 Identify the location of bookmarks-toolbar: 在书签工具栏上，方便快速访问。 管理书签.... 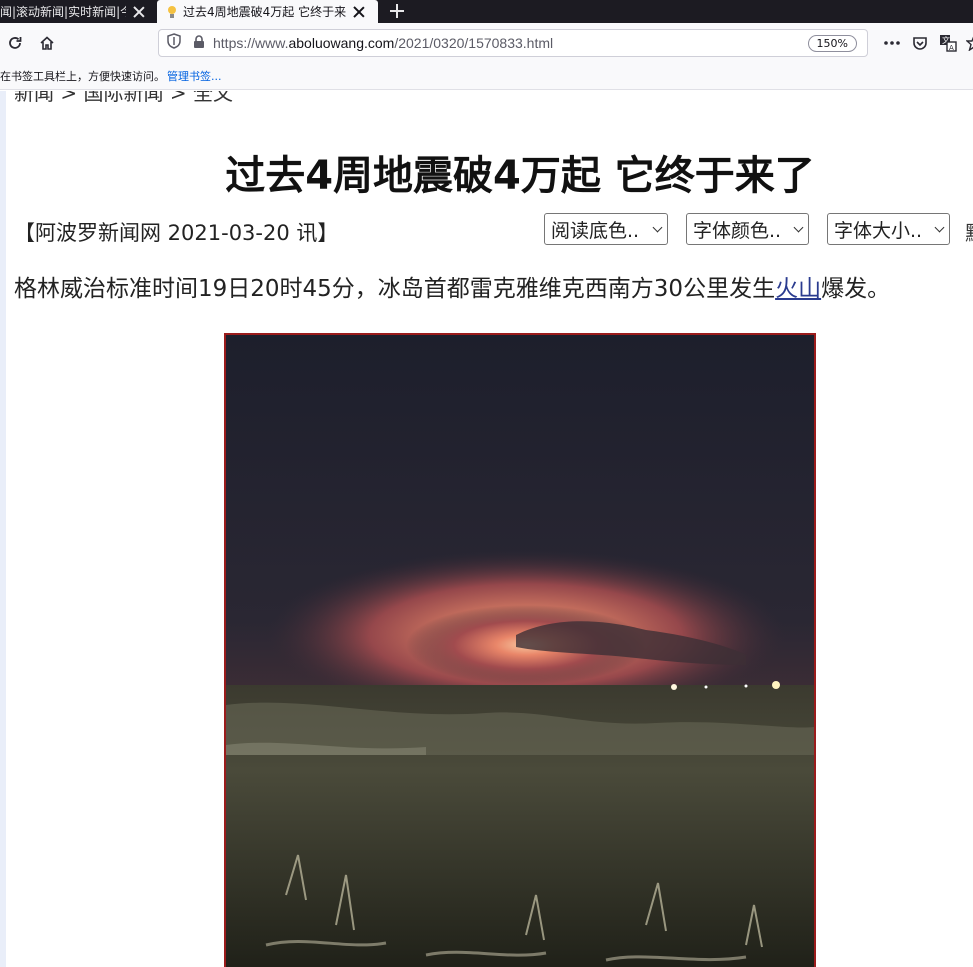
(486, 76).